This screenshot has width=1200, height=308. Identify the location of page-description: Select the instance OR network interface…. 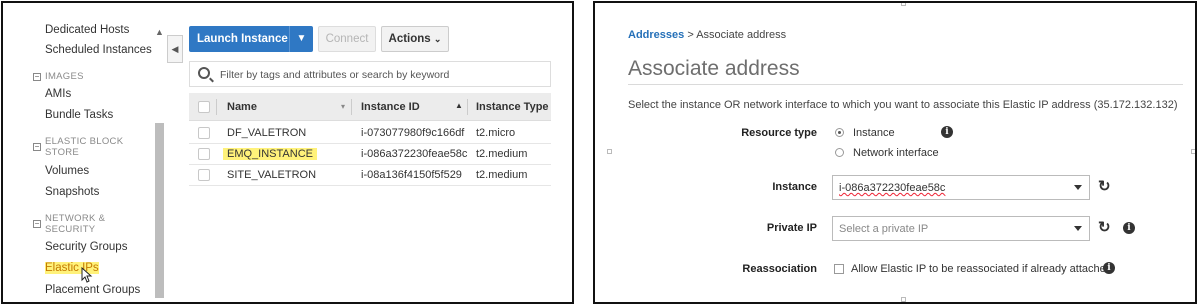
(903, 105).